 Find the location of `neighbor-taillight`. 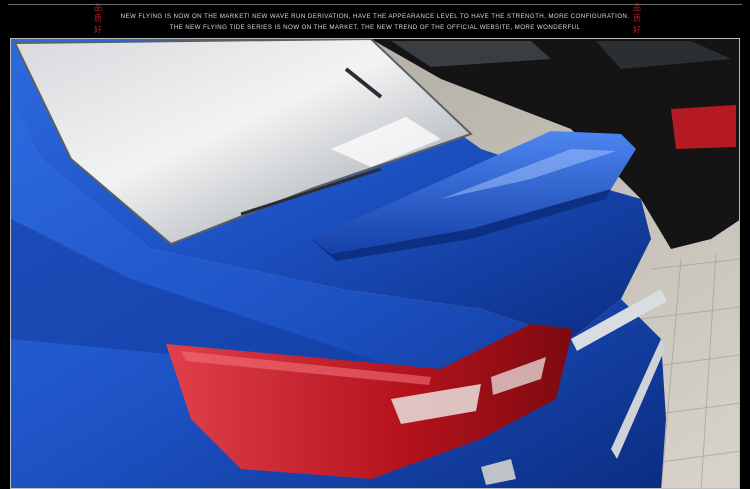

neighbor-taillight is located at coordinates (703, 127).